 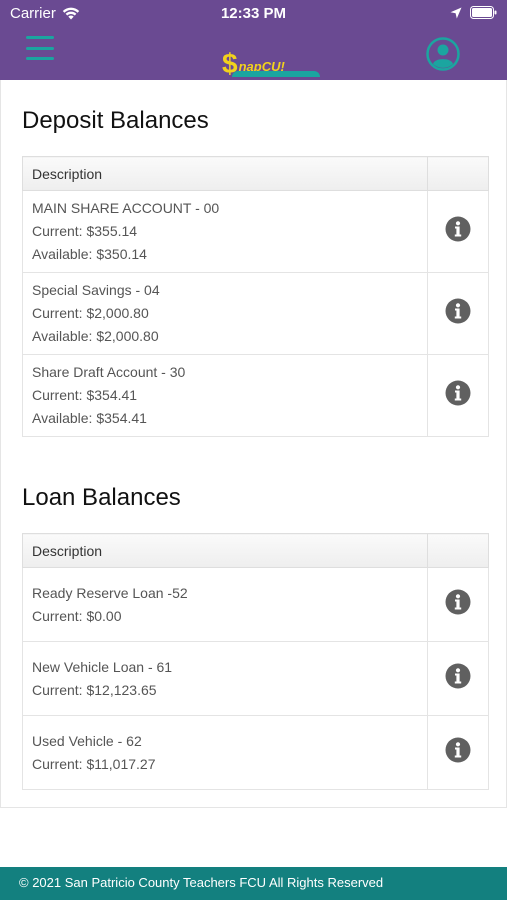 I want to click on available-balance: Available: $354.41, so click(x=89, y=418).